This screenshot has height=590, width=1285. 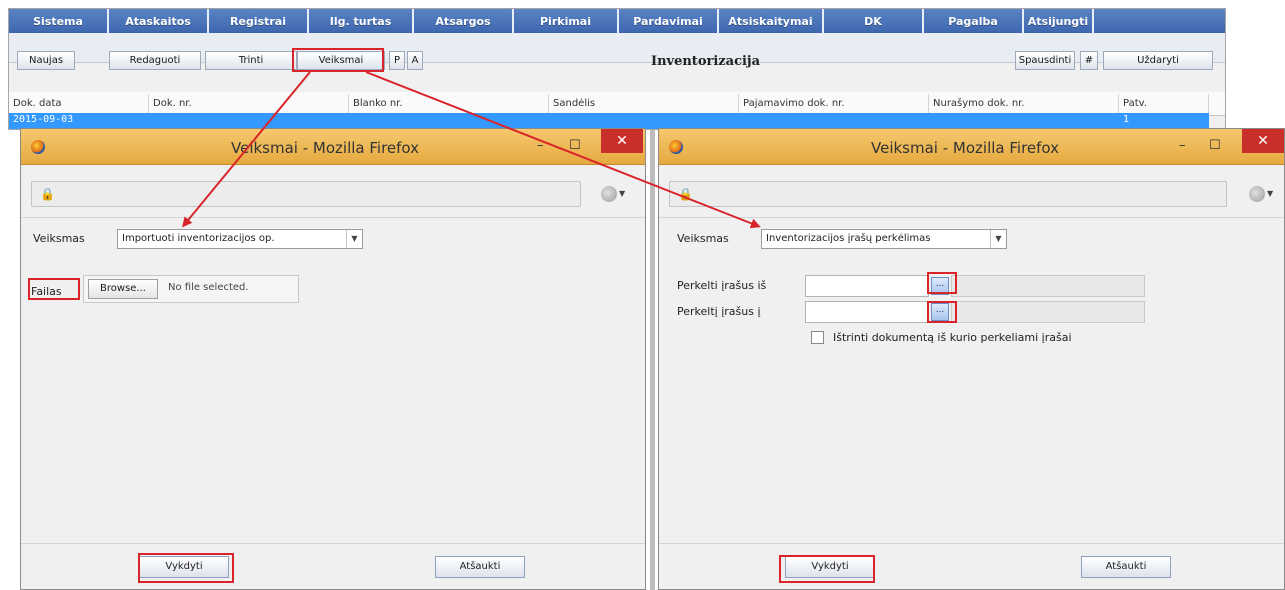 I want to click on file-input: Browse... No file selected., so click(x=191, y=289).